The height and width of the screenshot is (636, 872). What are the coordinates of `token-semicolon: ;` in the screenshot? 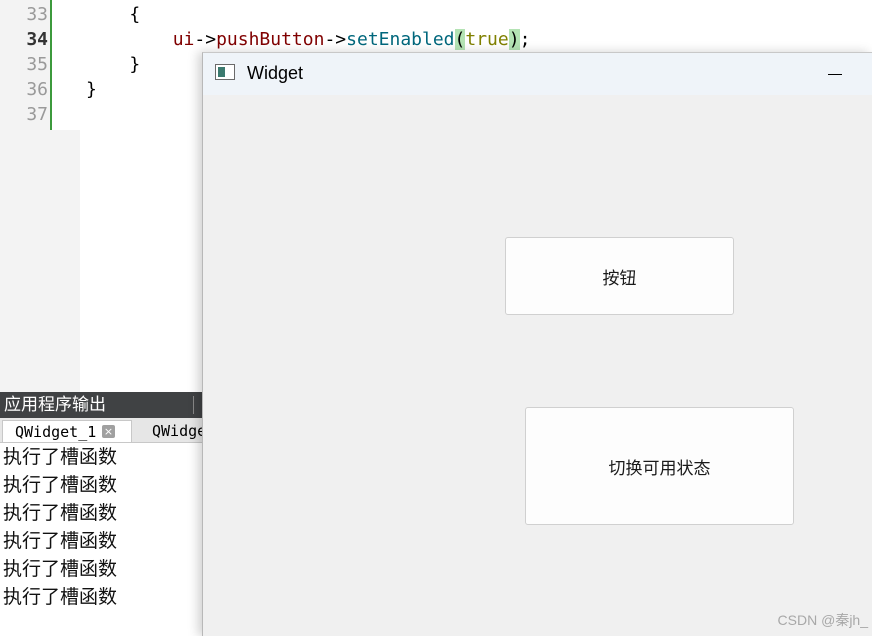 It's located at (525, 39).